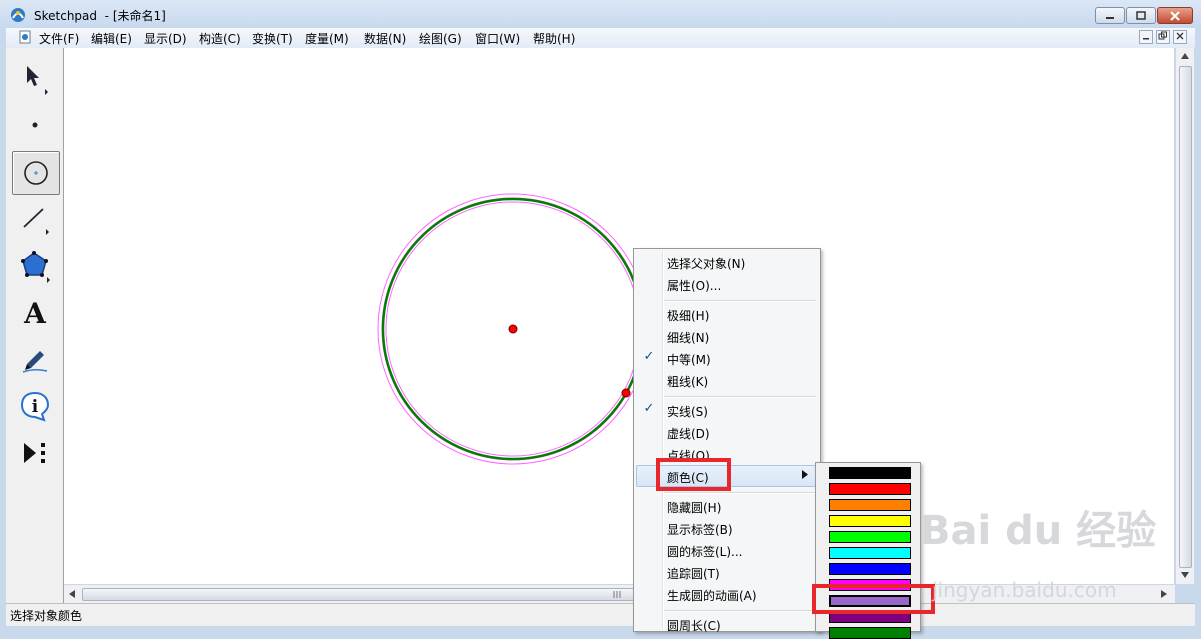 The width and height of the screenshot is (1201, 639). Describe the element at coordinates (385, 38) in the screenshot. I see `menu-data: 数据(N)` at that location.